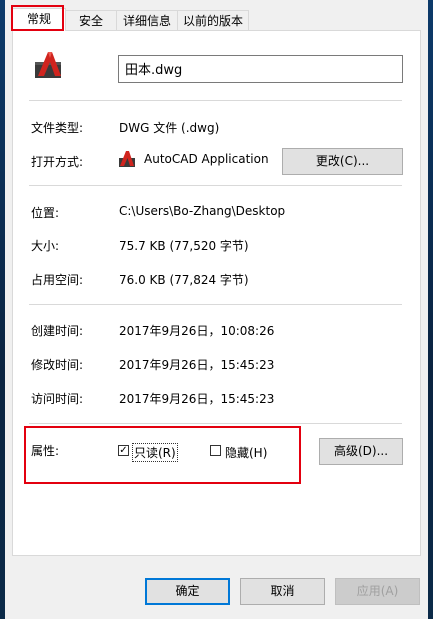 This screenshot has height=619, width=433. I want to click on tab-previous-versions: 以前的版本, so click(213, 20).